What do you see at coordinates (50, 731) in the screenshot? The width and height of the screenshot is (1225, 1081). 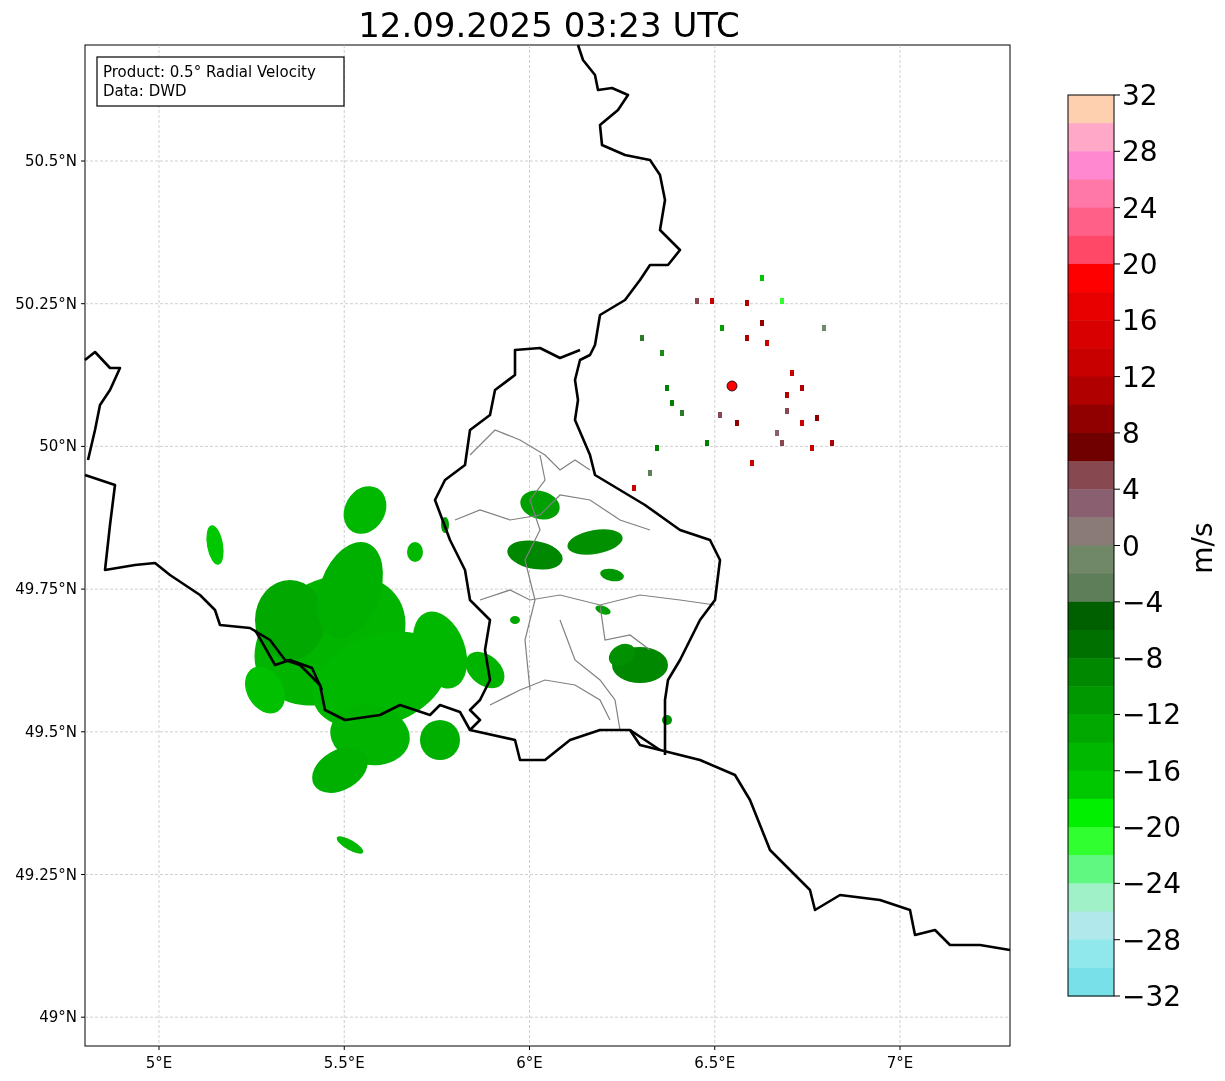 I see `y-tick-label: 49.5°N` at bounding box center [50, 731].